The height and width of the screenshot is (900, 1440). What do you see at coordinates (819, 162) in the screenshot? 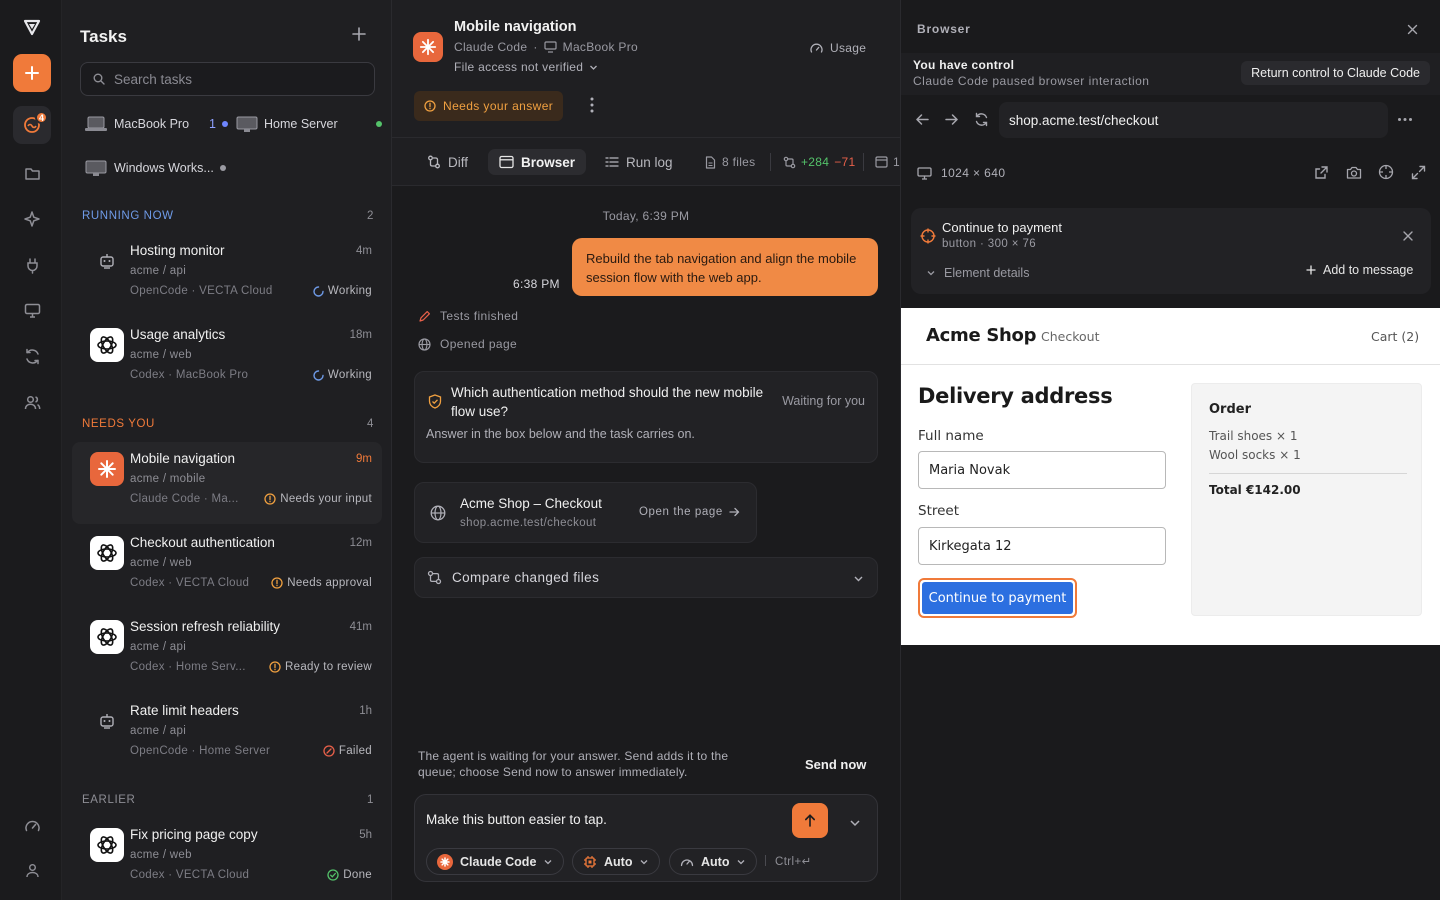
I see `tab-changes: +284 −71` at bounding box center [819, 162].